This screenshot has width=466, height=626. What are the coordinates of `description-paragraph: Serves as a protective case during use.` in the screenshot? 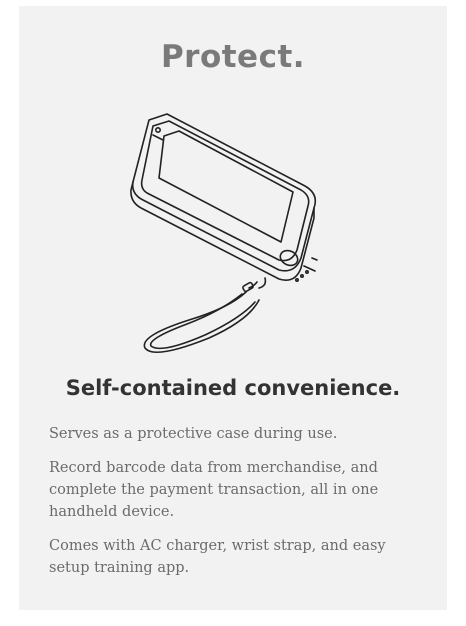 It's located at (193, 434).